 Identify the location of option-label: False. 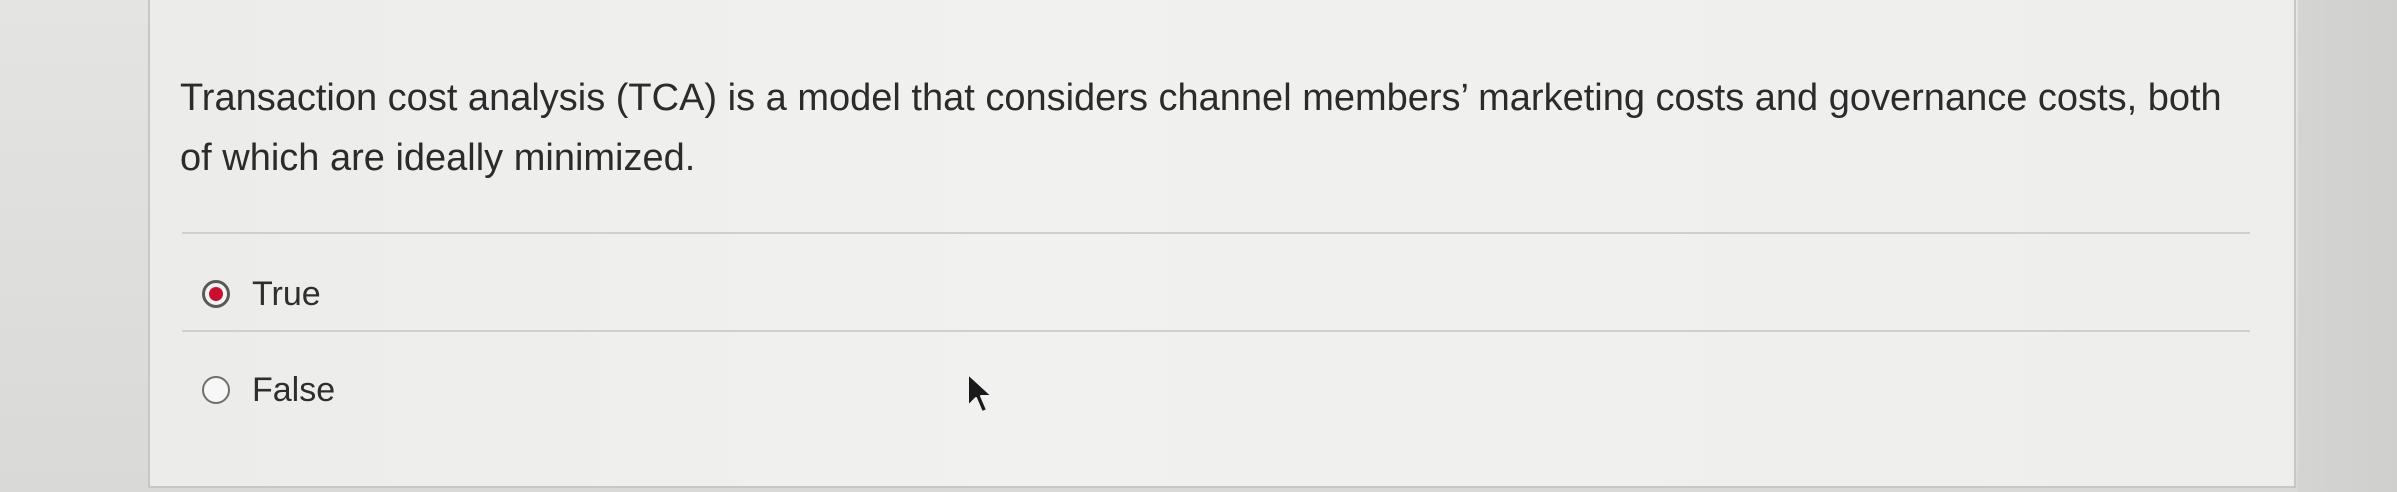
(294, 390).